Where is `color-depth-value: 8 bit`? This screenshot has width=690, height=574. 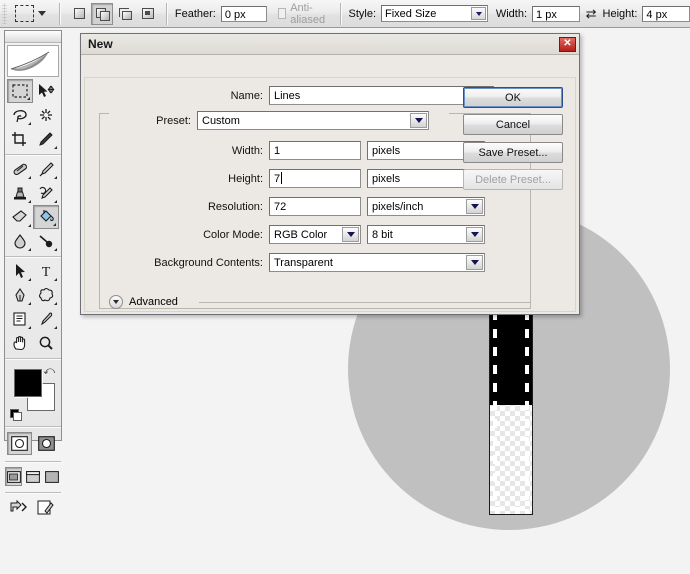
color-depth-value: 8 bit is located at coordinates (382, 235).